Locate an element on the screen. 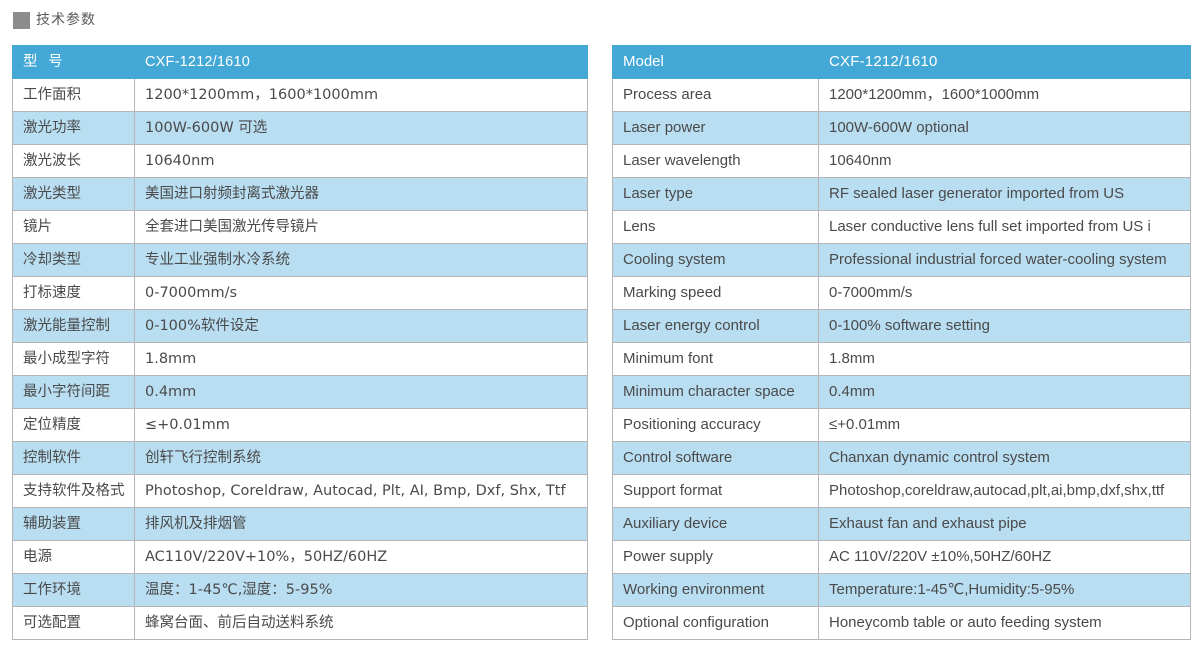  row-label-cell: 最小字符间距 is located at coordinates (73, 392).